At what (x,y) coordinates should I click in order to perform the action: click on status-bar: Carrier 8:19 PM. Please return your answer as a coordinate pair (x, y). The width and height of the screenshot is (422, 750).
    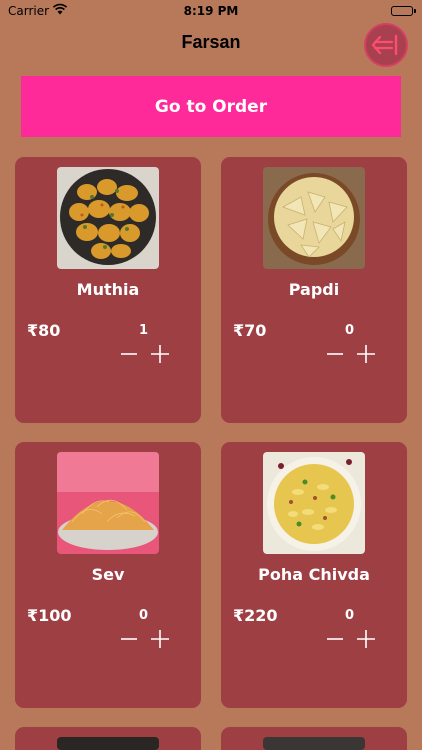
    Looking at the image, I should click on (211, 11).